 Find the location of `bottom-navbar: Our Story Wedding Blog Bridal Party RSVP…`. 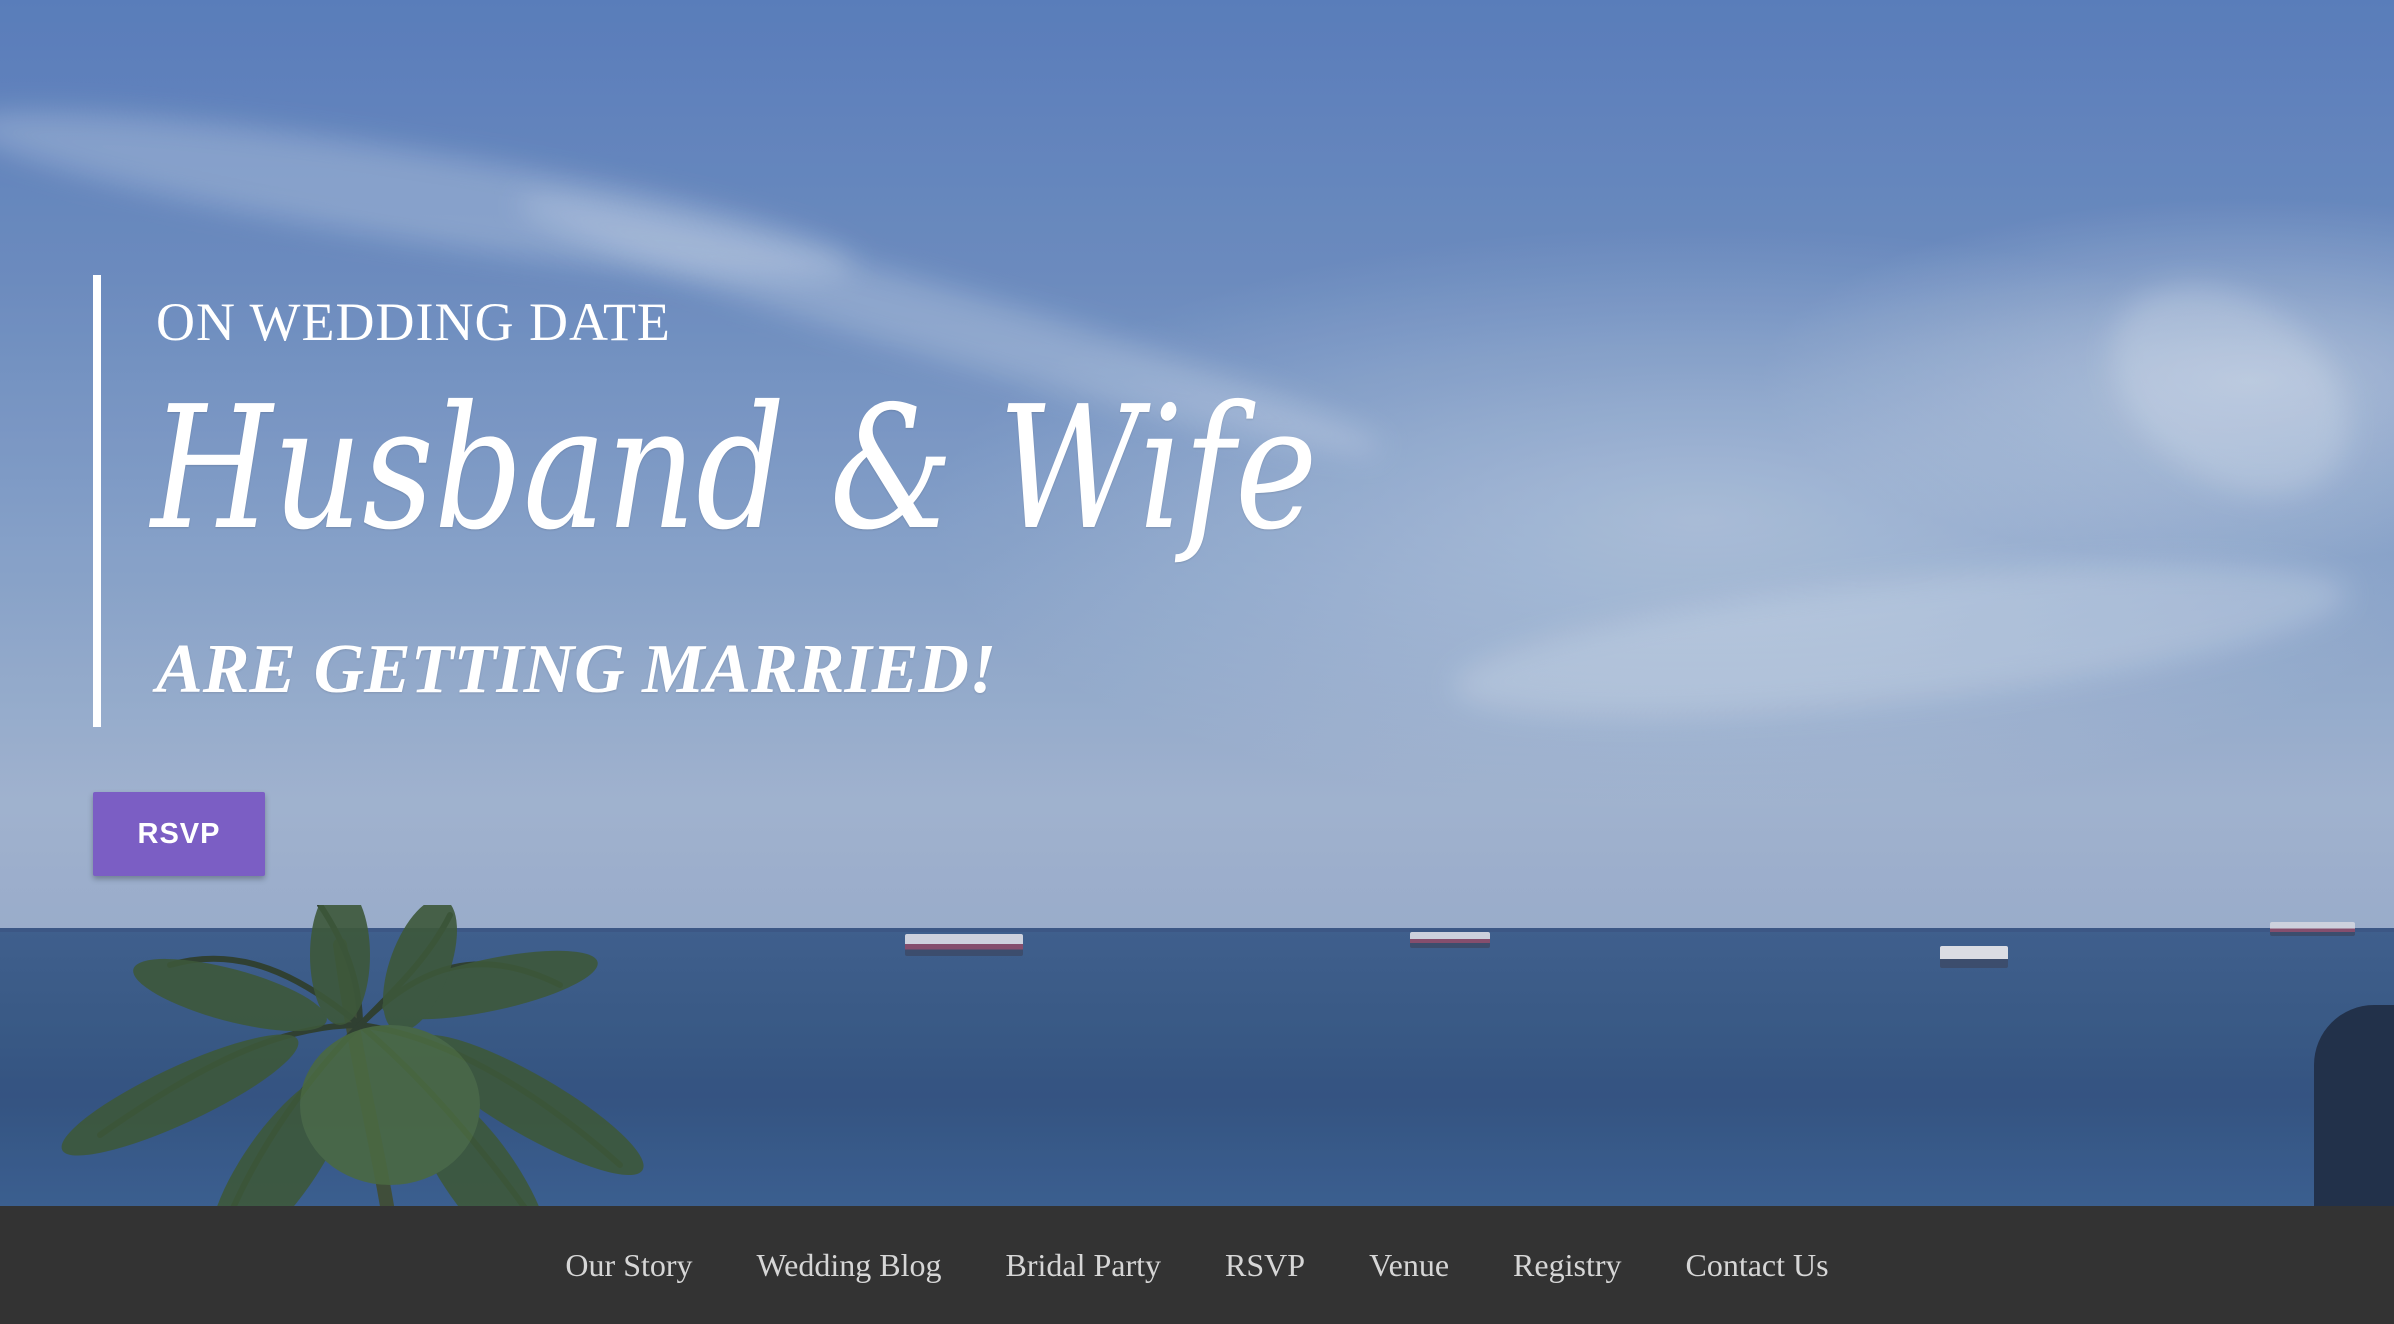

bottom-navbar: Our Story Wedding Blog Bridal Party RSVP… is located at coordinates (1197, 1265).